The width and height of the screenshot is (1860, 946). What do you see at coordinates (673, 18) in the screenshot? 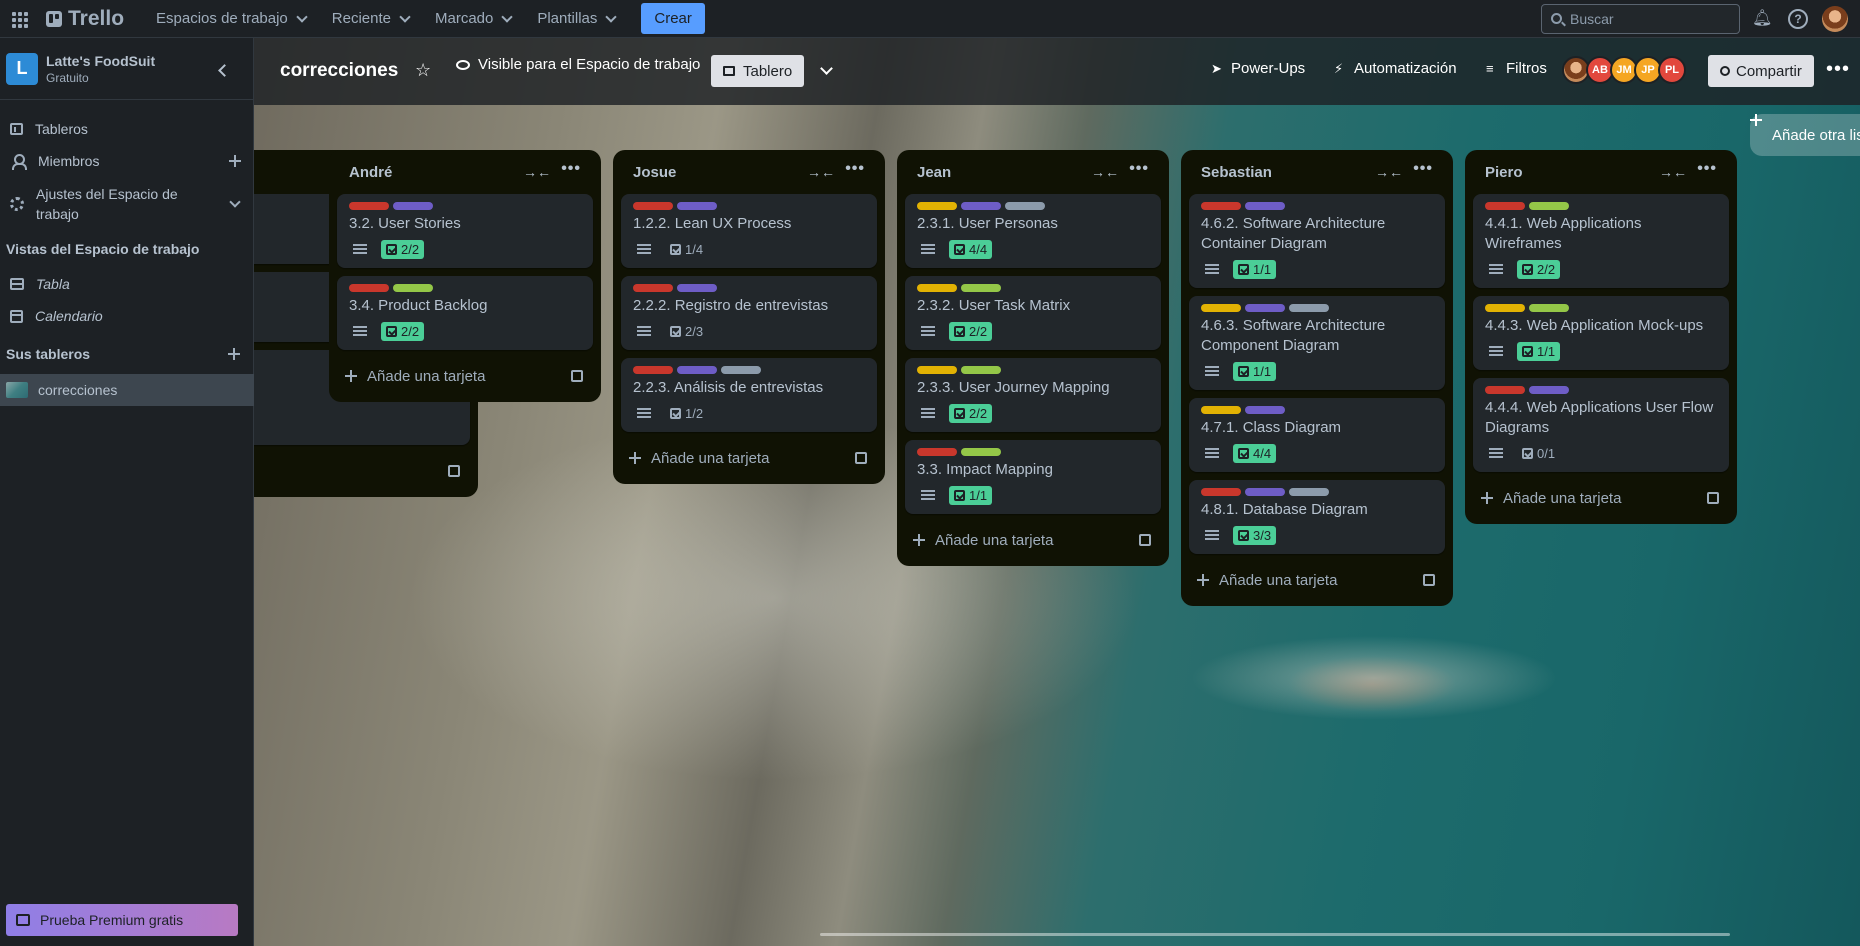
I see `create-button: Crear` at bounding box center [673, 18].